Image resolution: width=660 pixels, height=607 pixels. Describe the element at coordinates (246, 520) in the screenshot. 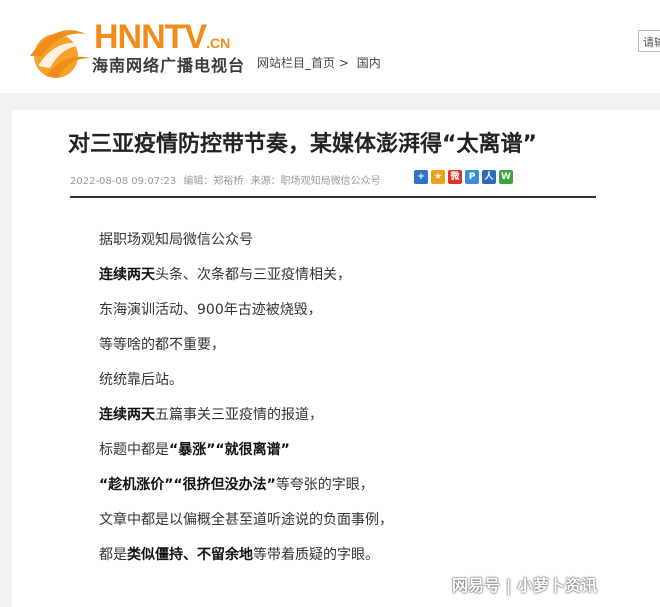

I see `paragraph-9: 文章中都是以偏概全甚至道听途说的负面事例，` at that location.